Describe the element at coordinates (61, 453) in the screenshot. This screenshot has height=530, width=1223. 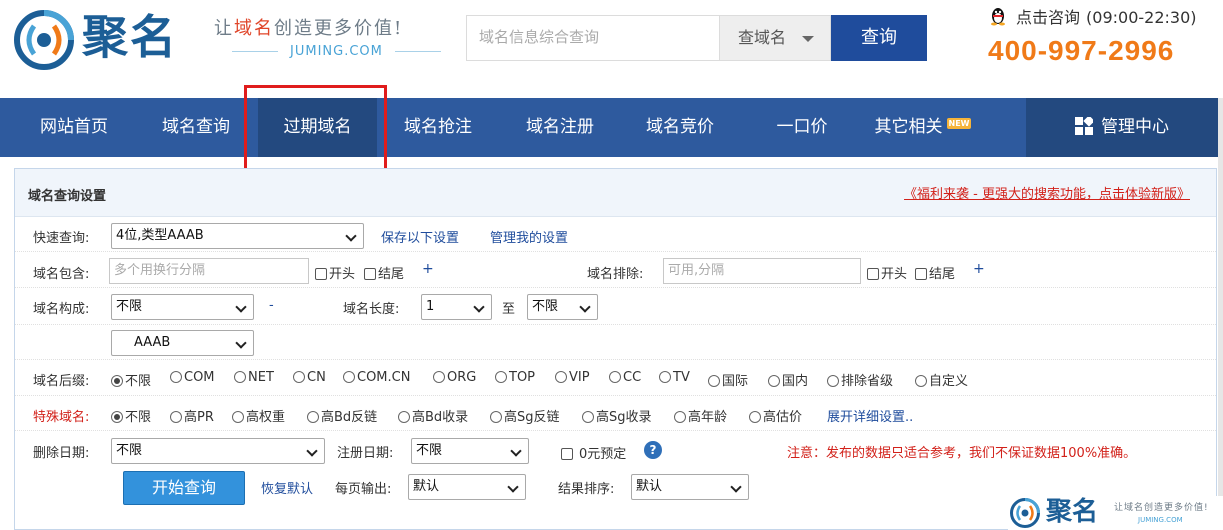
I see `delete-date-label: 删除日期:` at that location.